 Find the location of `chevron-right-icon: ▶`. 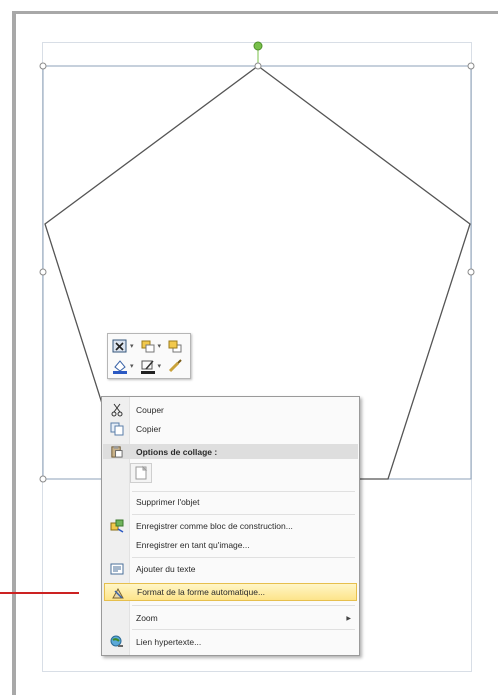

chevron-right-icon: ▶ is located at coordinates (348, 618).